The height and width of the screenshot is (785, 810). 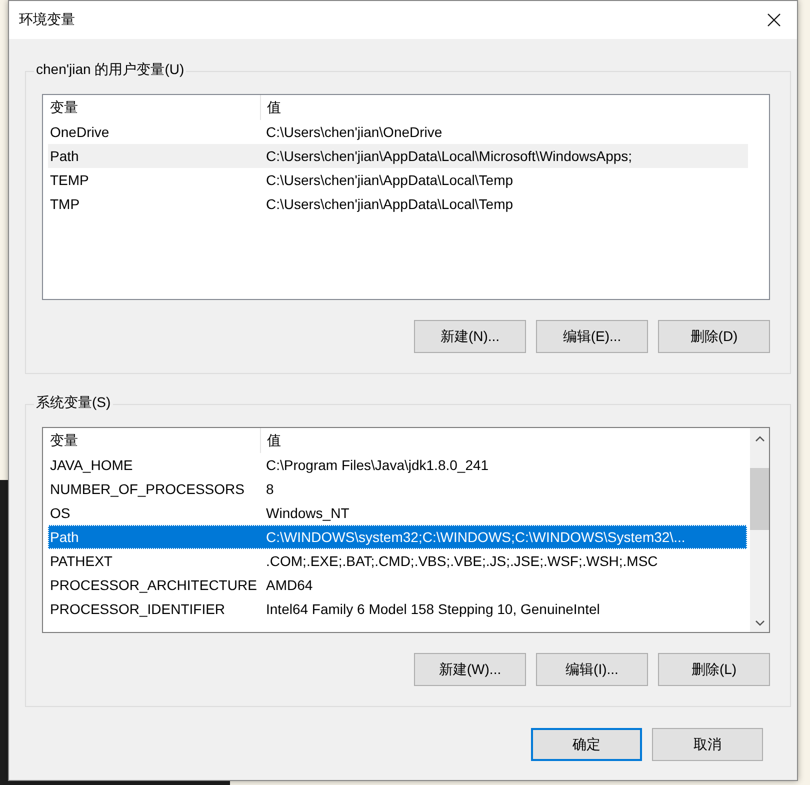 I want to click on list-row: TMP C:\Users\chen'jian\AppData\Local\Temp, so click(x=398, y=204).